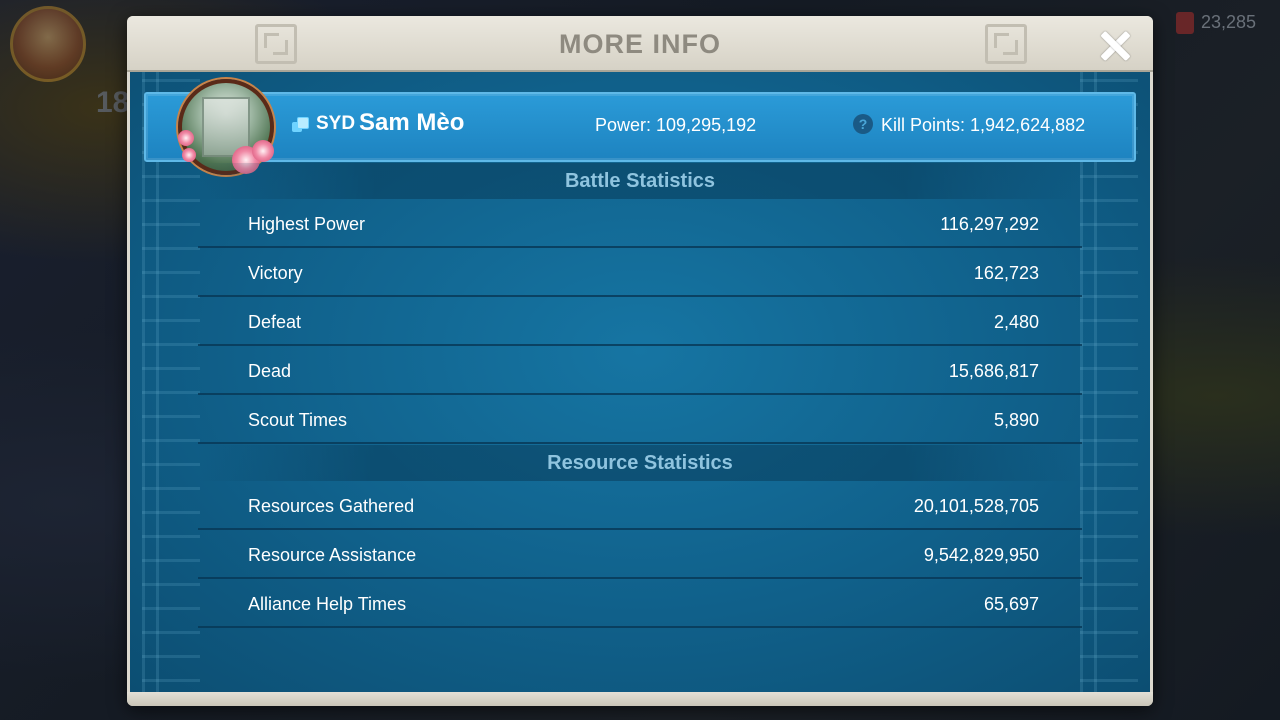 The width and height of the screenshot is (1280, 720). What do you see at coordinates (676, 125) in the screenshot?
I see `player-power: Power: 109,295,192` at bounding box center [676, 125].